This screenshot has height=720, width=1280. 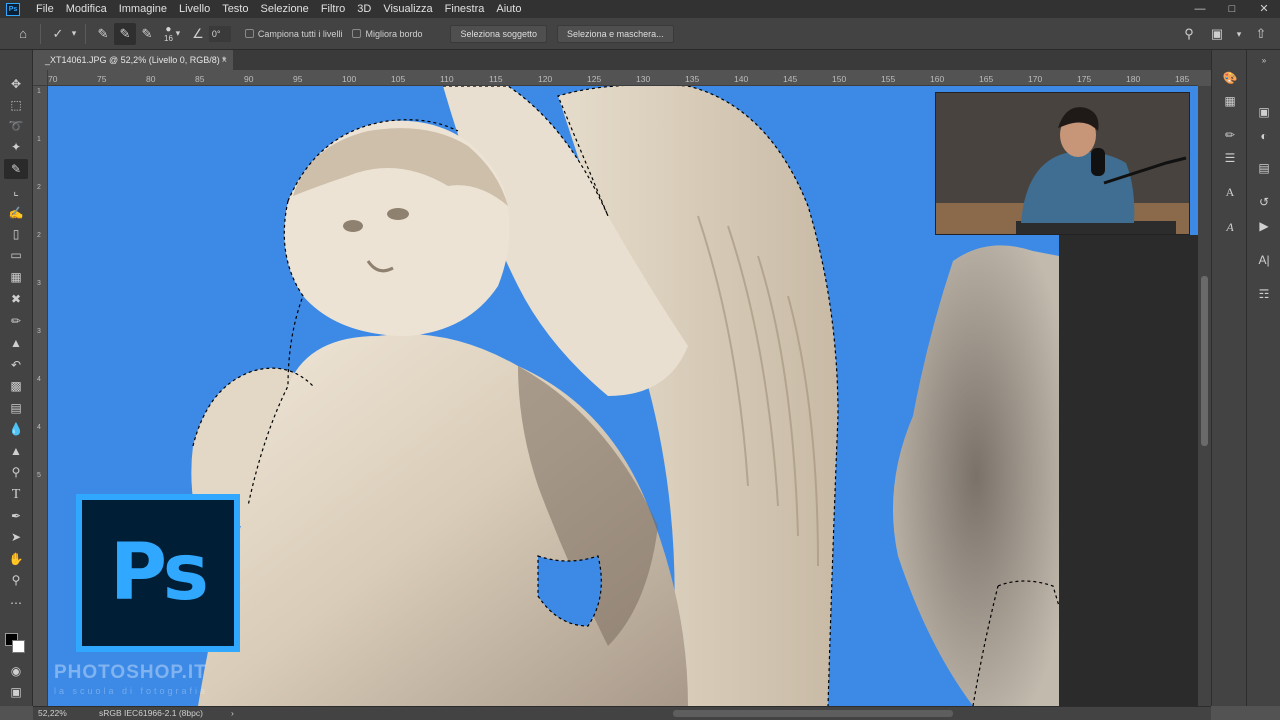 What do you see at coordinates (45, 9) in the screenshot?
I see `menu-file: File` at bounding box center [45, 9].